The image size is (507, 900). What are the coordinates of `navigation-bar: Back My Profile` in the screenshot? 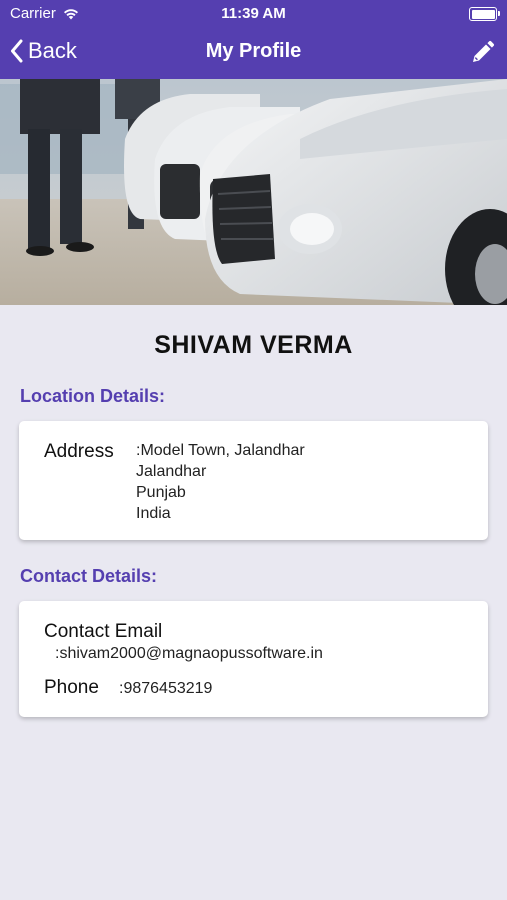 It's located at (253, 53).